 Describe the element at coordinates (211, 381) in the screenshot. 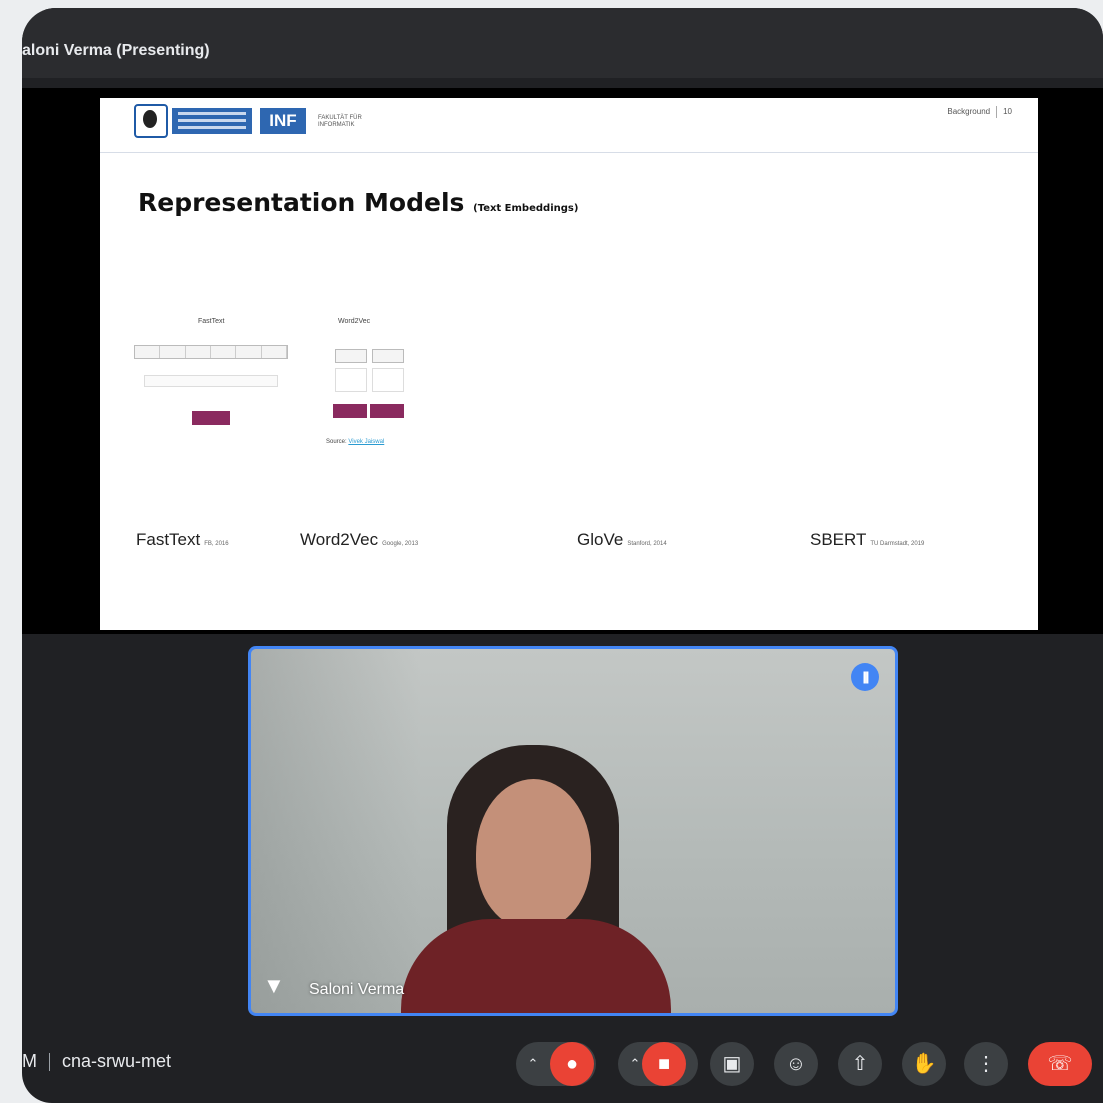

I see `fasttext-sum-box` at that location.